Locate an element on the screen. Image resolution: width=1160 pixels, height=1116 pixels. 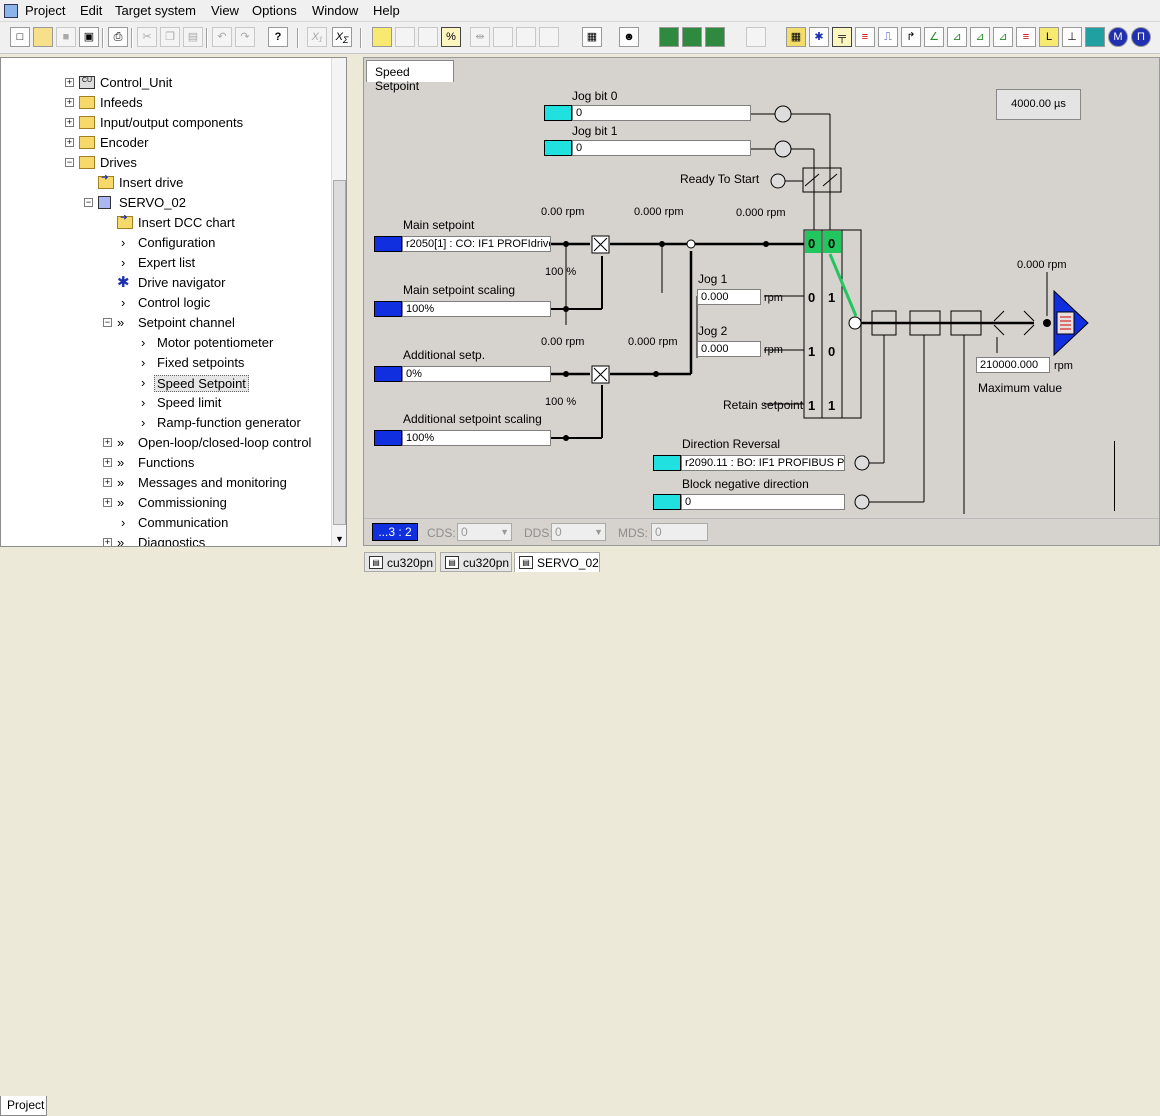
filter-icon: ≡ is located at coordinates (865, 37).